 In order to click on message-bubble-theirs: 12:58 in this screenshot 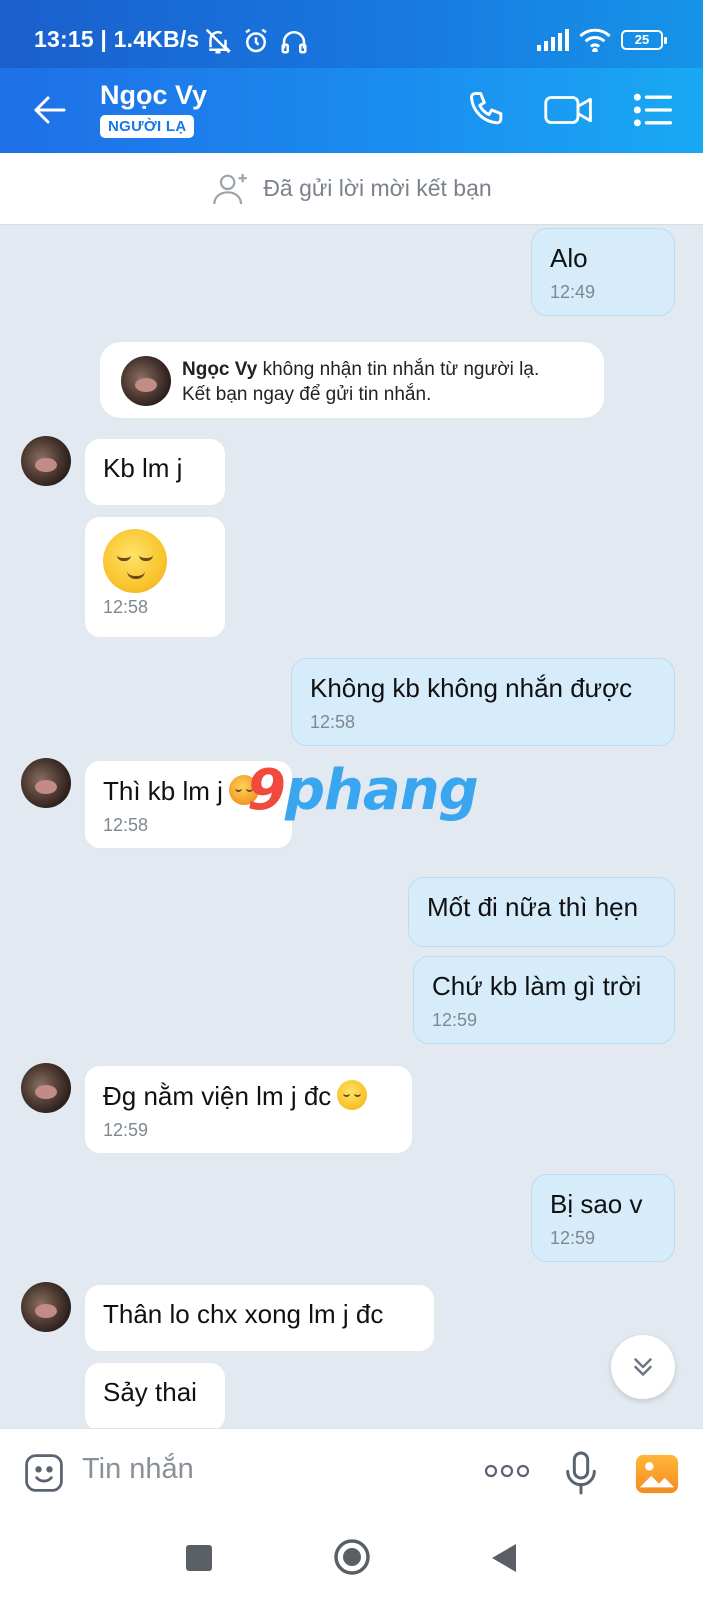, I will do `click(155, 577)`.